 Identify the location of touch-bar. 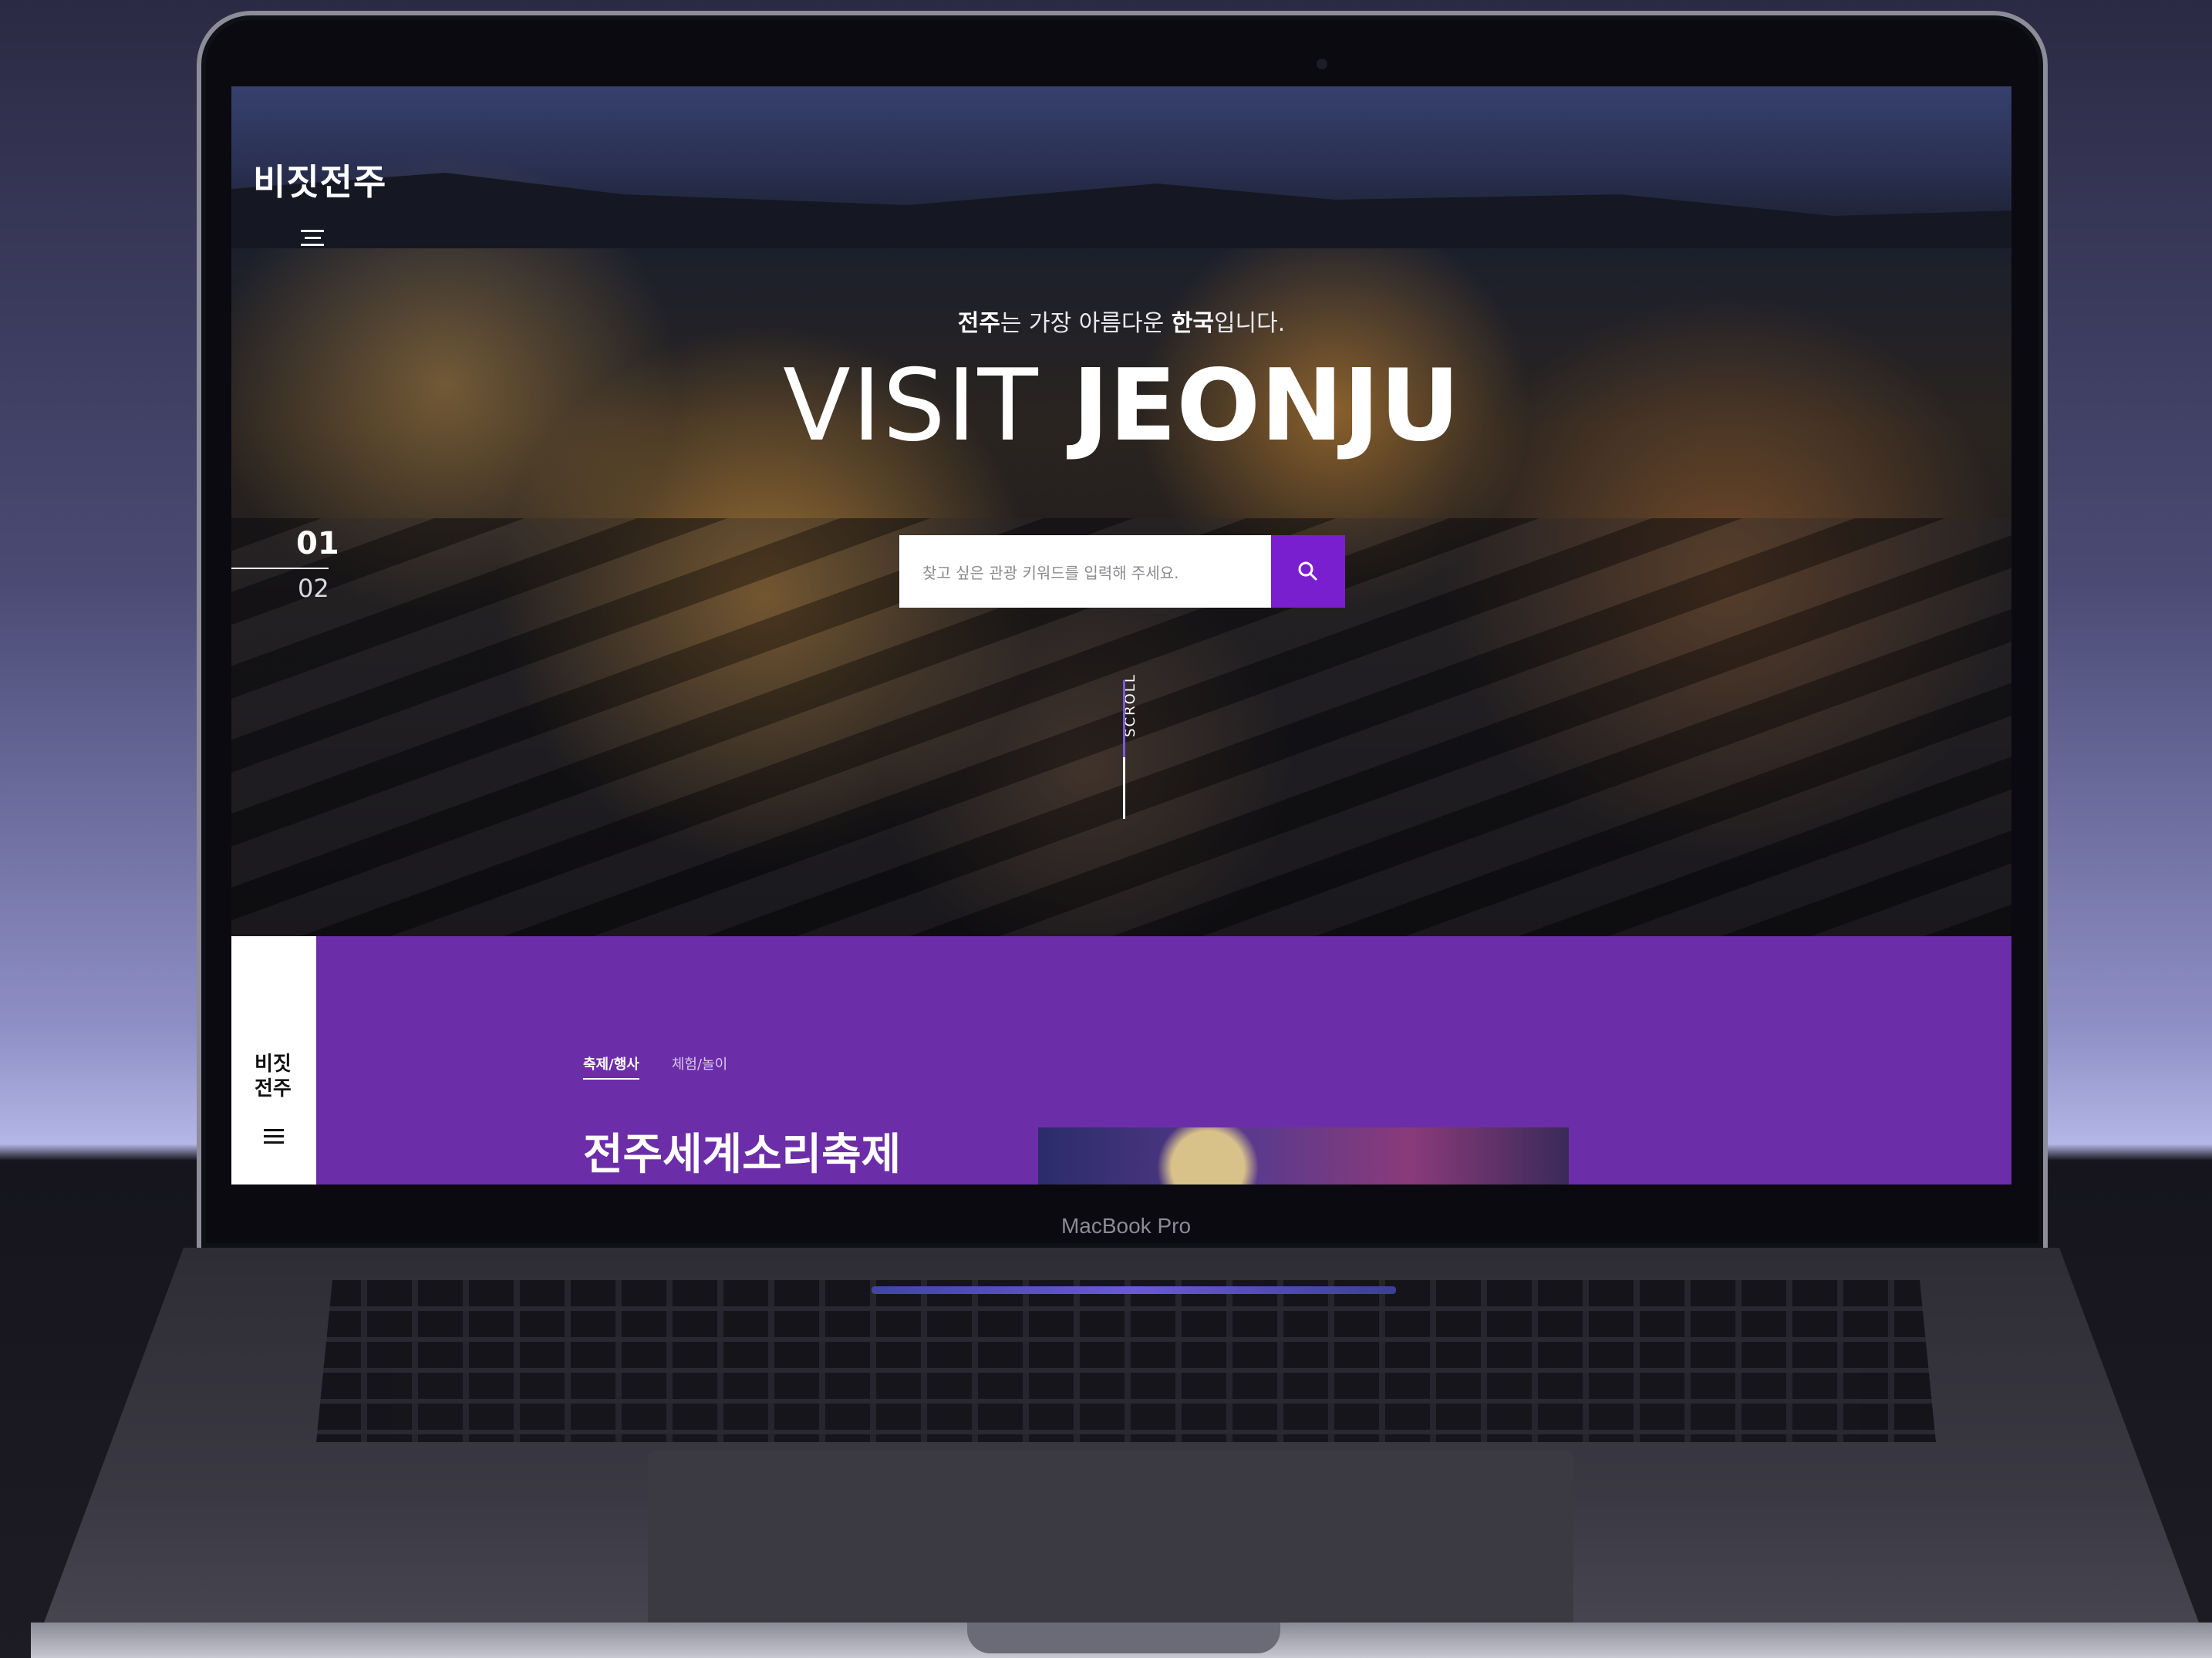
(1134, 1290).